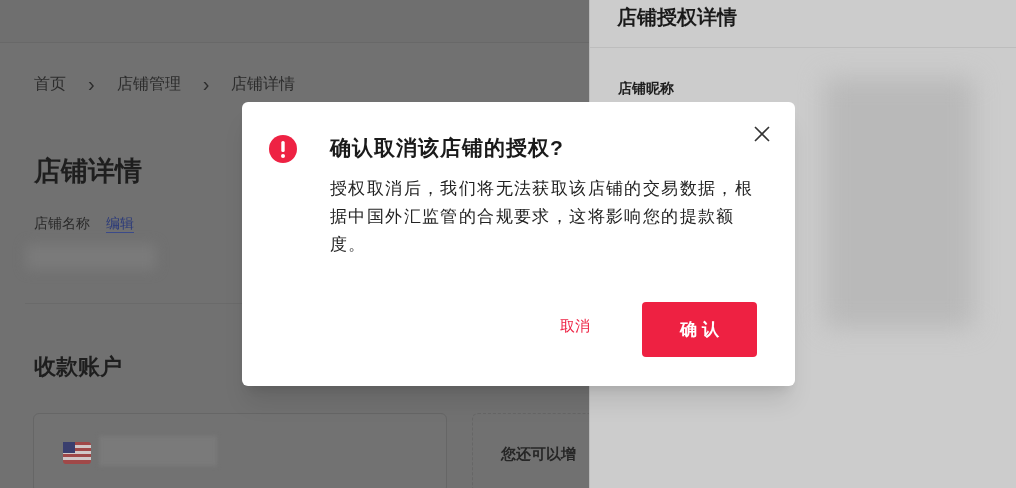 The width and height of the screenshot is (1016, 488). Describe the element at coordinates (263, 84) in the screenshot. I see `breadcrumb-link: 店铺详情` at that location.